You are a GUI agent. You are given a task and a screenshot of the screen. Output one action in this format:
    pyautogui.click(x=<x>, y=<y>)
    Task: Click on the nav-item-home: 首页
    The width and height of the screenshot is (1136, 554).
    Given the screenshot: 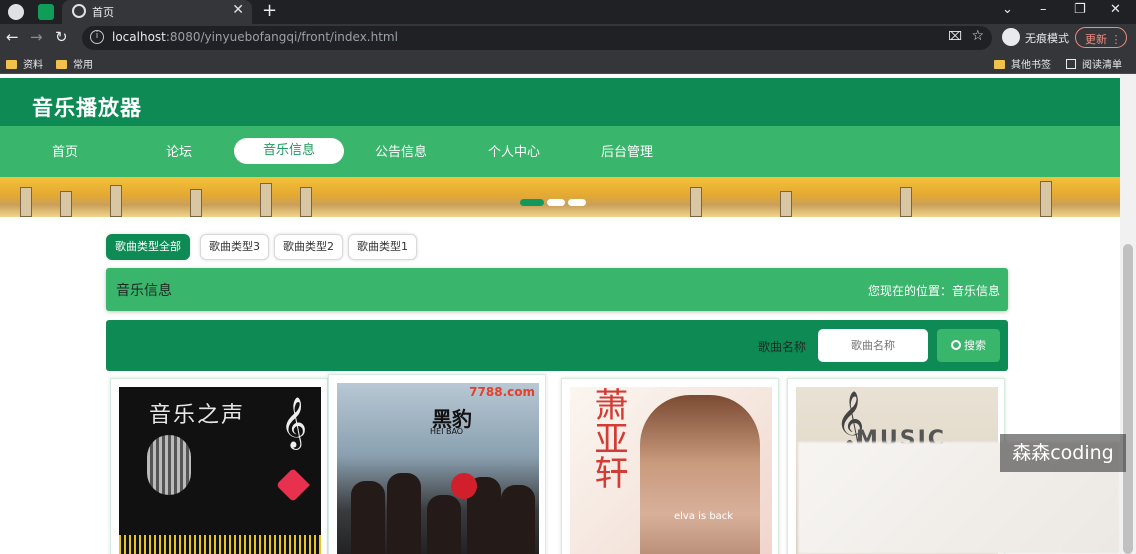 What is the action you would take?
    pyautogui.click(x=65, y=153)
    